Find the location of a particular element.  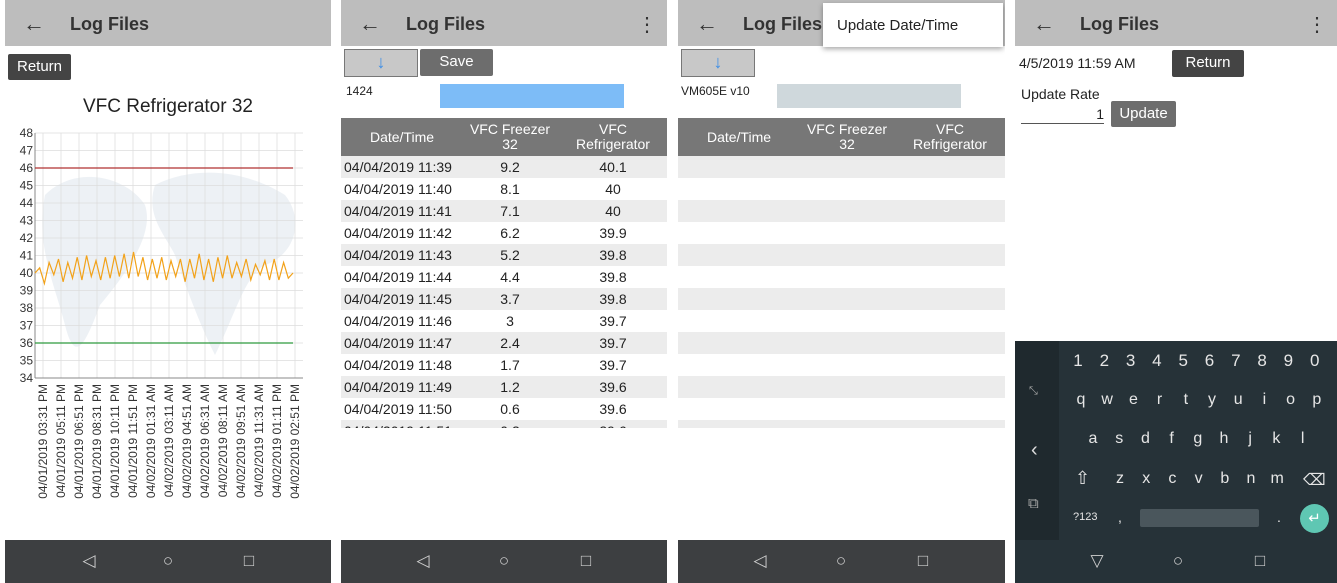

key-9: 9 is located at coordinates (1288, 361).